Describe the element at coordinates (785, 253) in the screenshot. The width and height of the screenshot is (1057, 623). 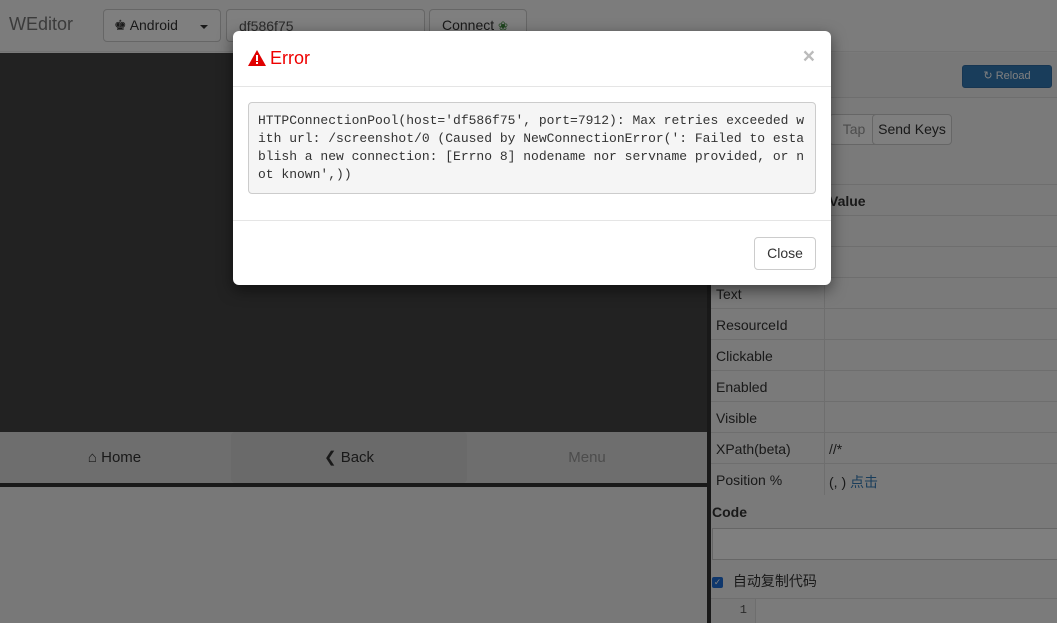
I see `close-button: Close` at that location.